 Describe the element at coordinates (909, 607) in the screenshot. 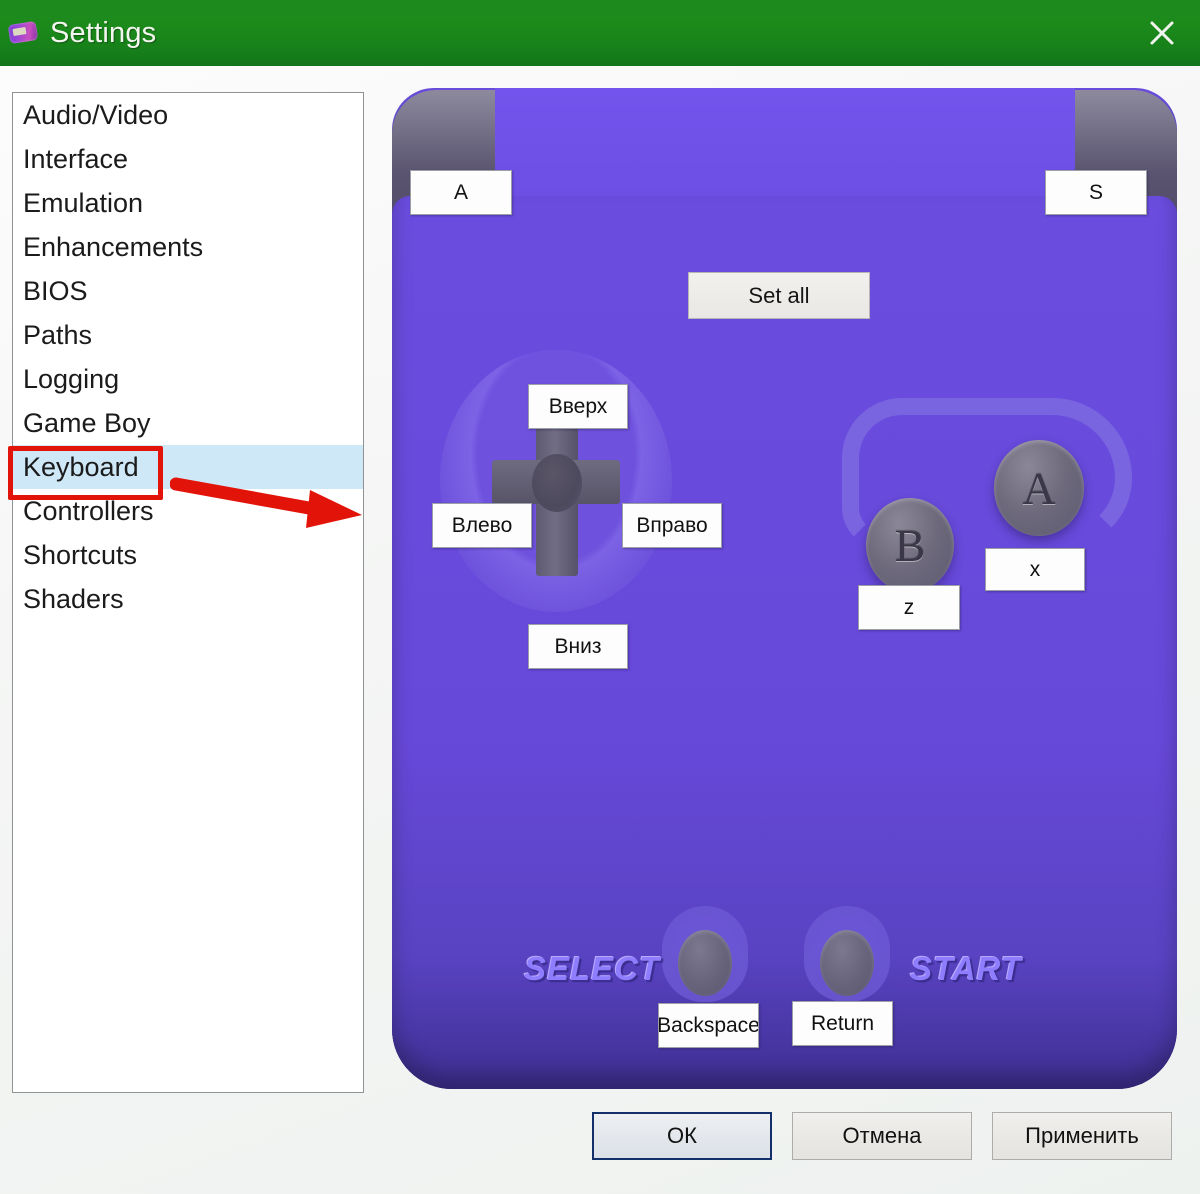

I see `keybinding-field-b: z` at that location.